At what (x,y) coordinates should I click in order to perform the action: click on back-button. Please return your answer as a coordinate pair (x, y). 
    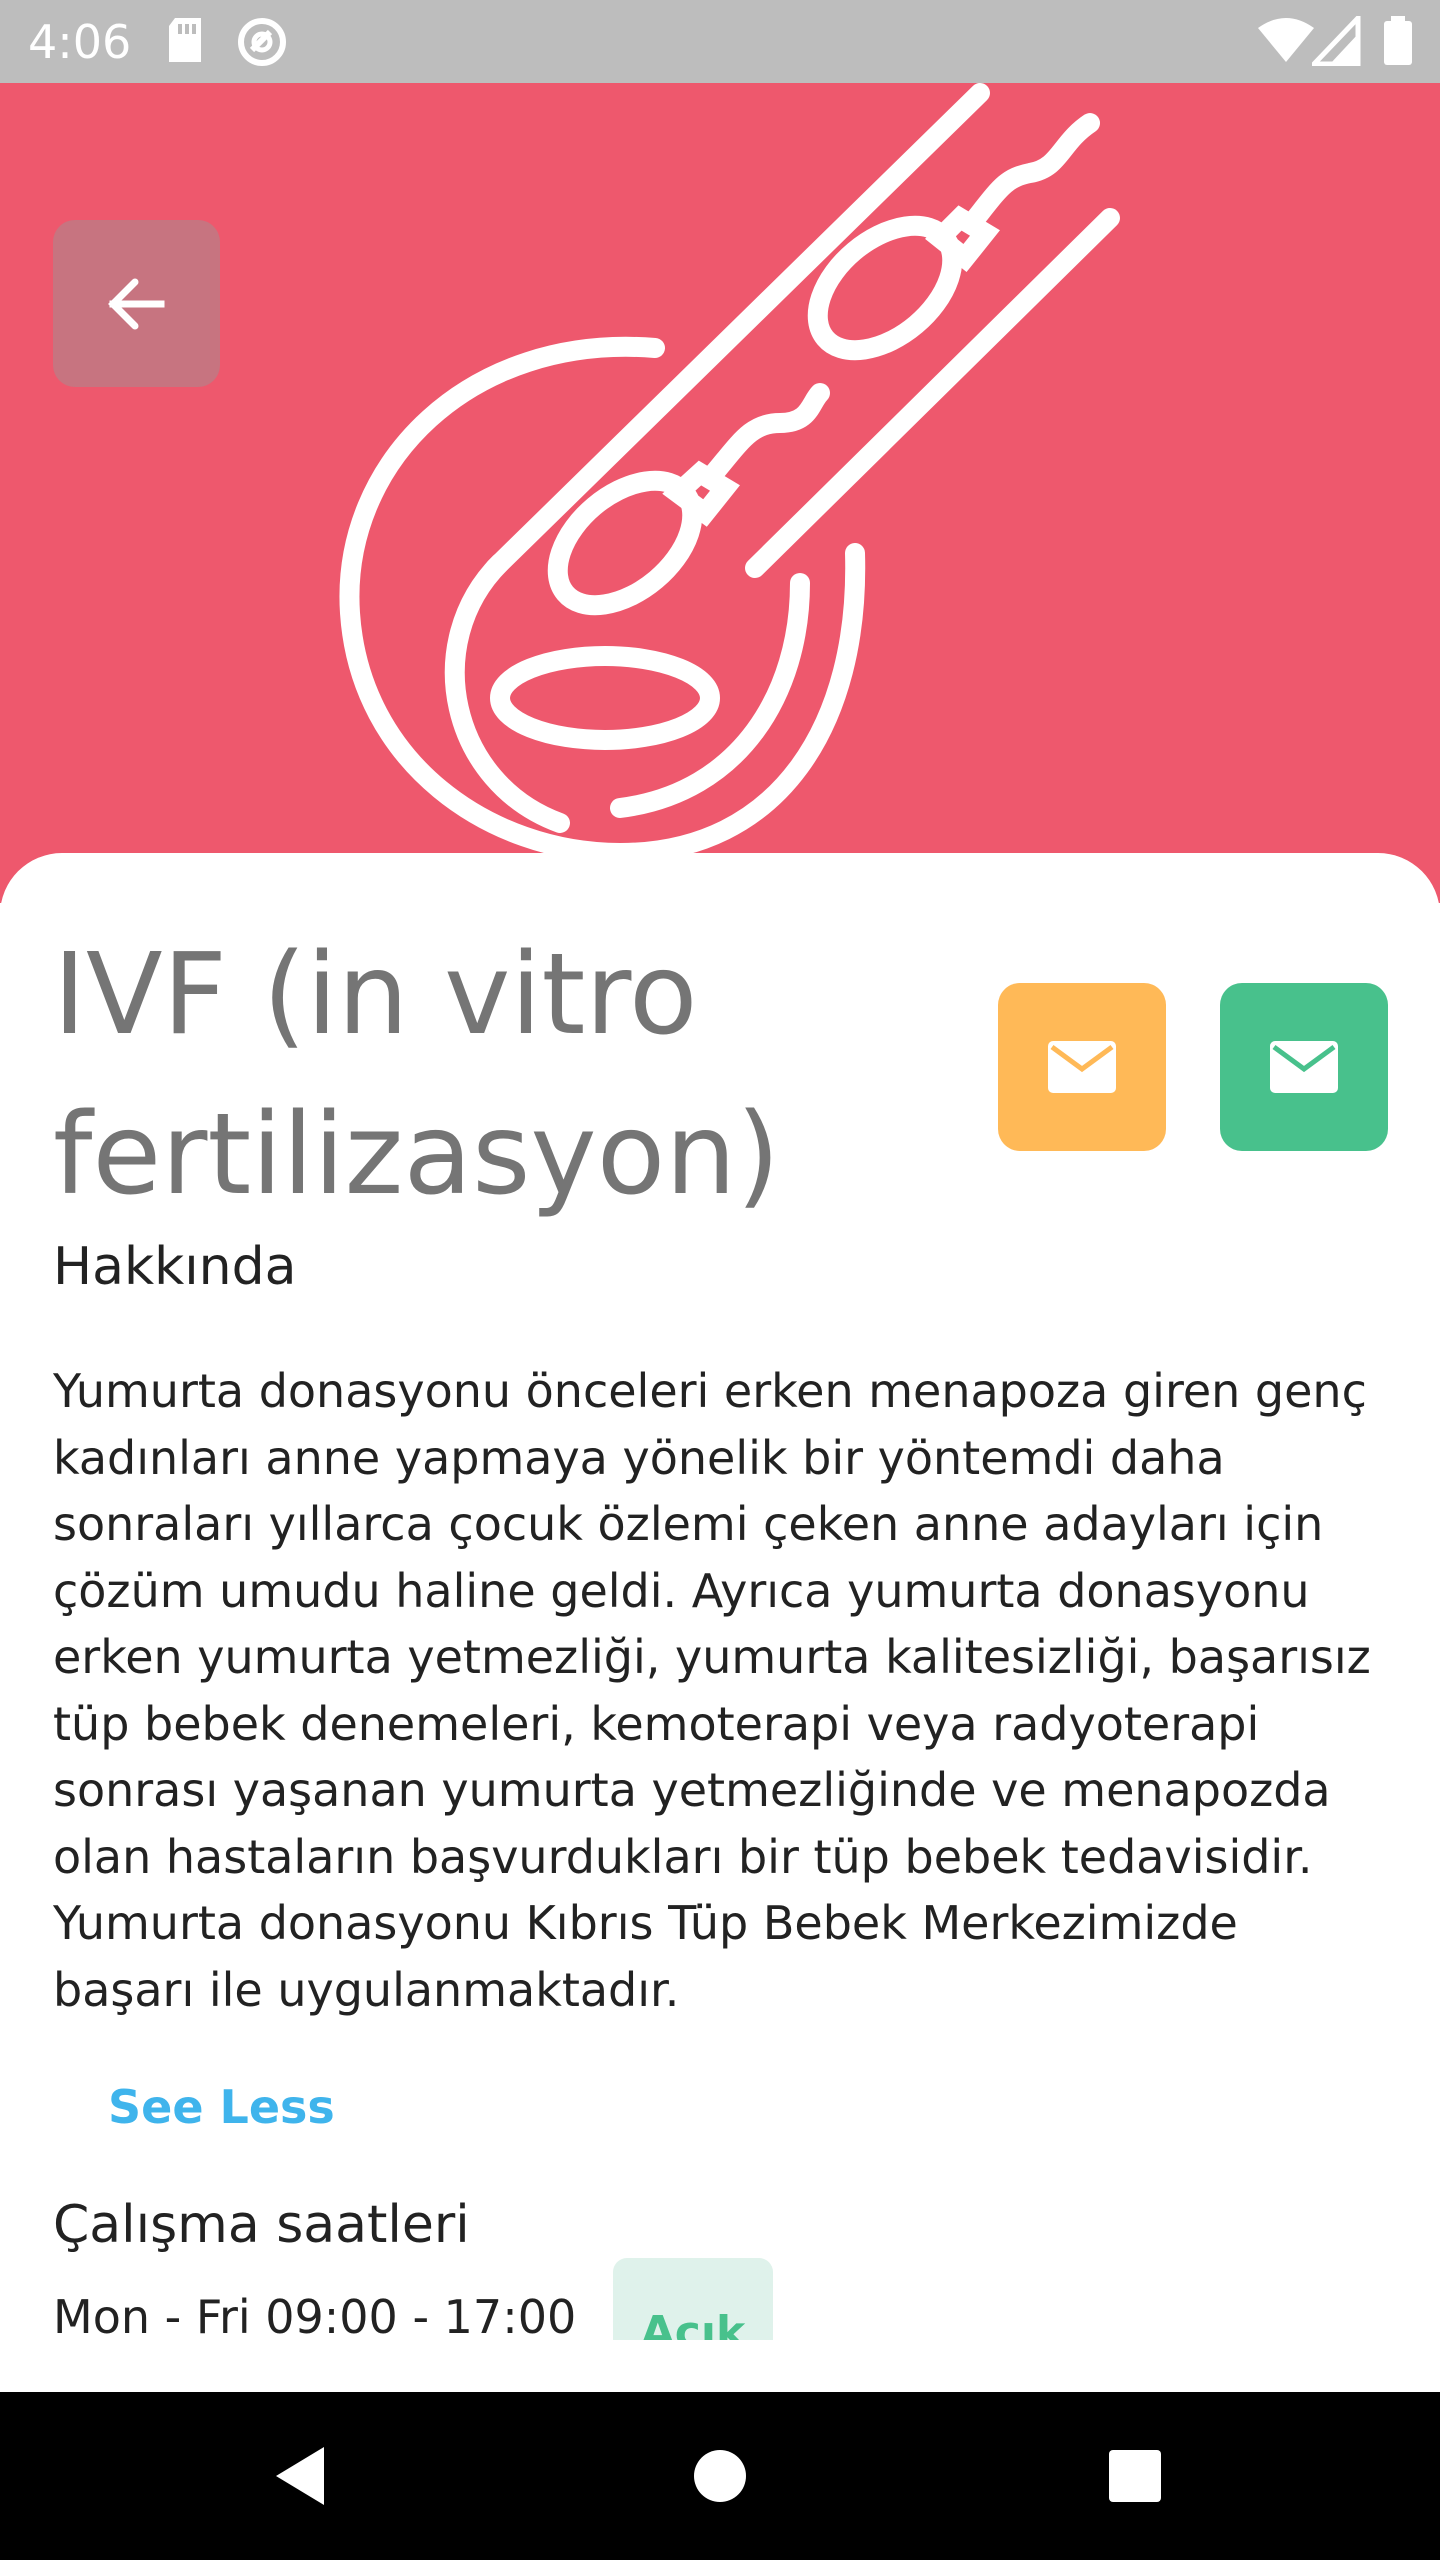
    Looking at the image, I should click on (136, 303).